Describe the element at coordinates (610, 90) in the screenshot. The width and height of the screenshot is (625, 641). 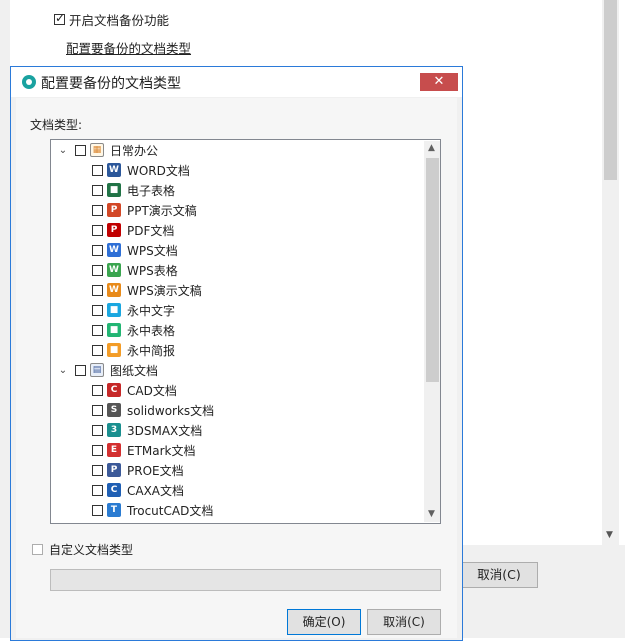
I see `background-scrollbar-thumb` at that location.